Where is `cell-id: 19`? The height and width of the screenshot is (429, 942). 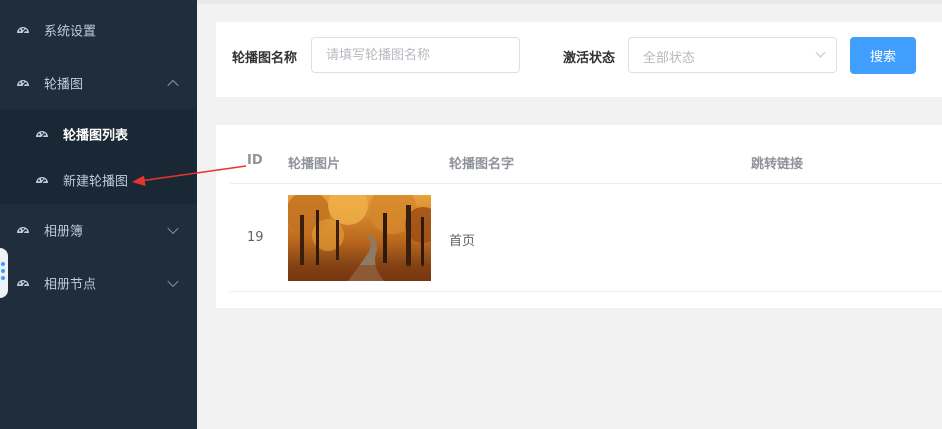
cell-id: 19 is located at coordinates (255, 237).